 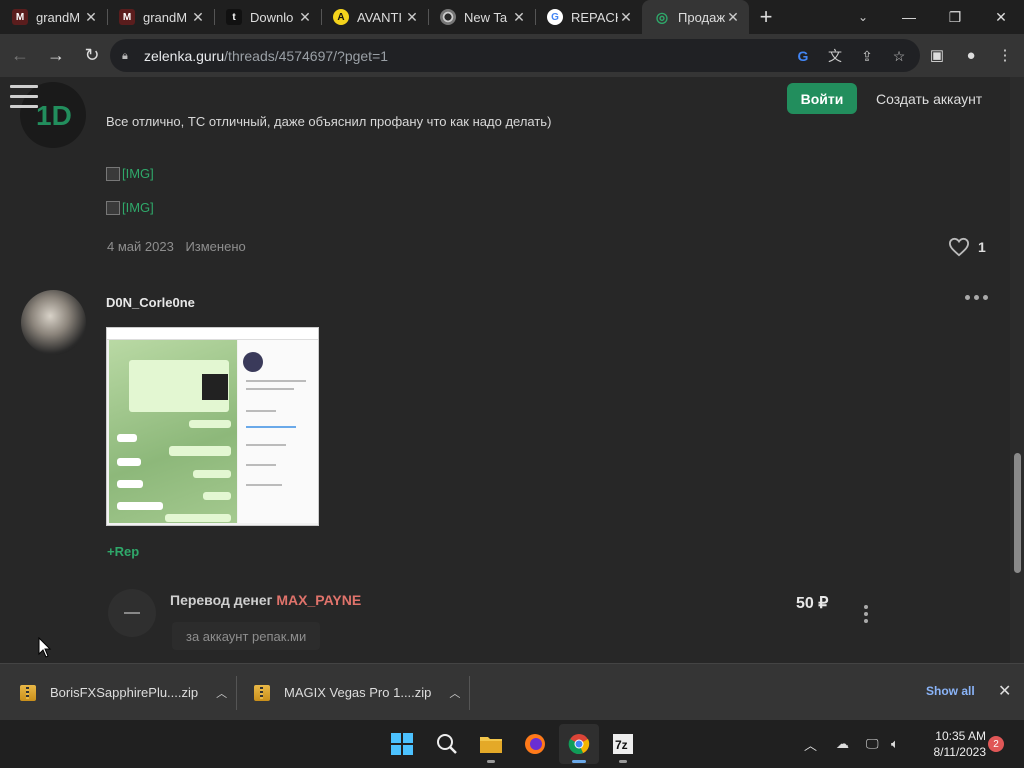 What do you see at coordinates (872, 744) in the screenshot?
I see `network-icon: 🖵︎` at bounding box center [872, 744].